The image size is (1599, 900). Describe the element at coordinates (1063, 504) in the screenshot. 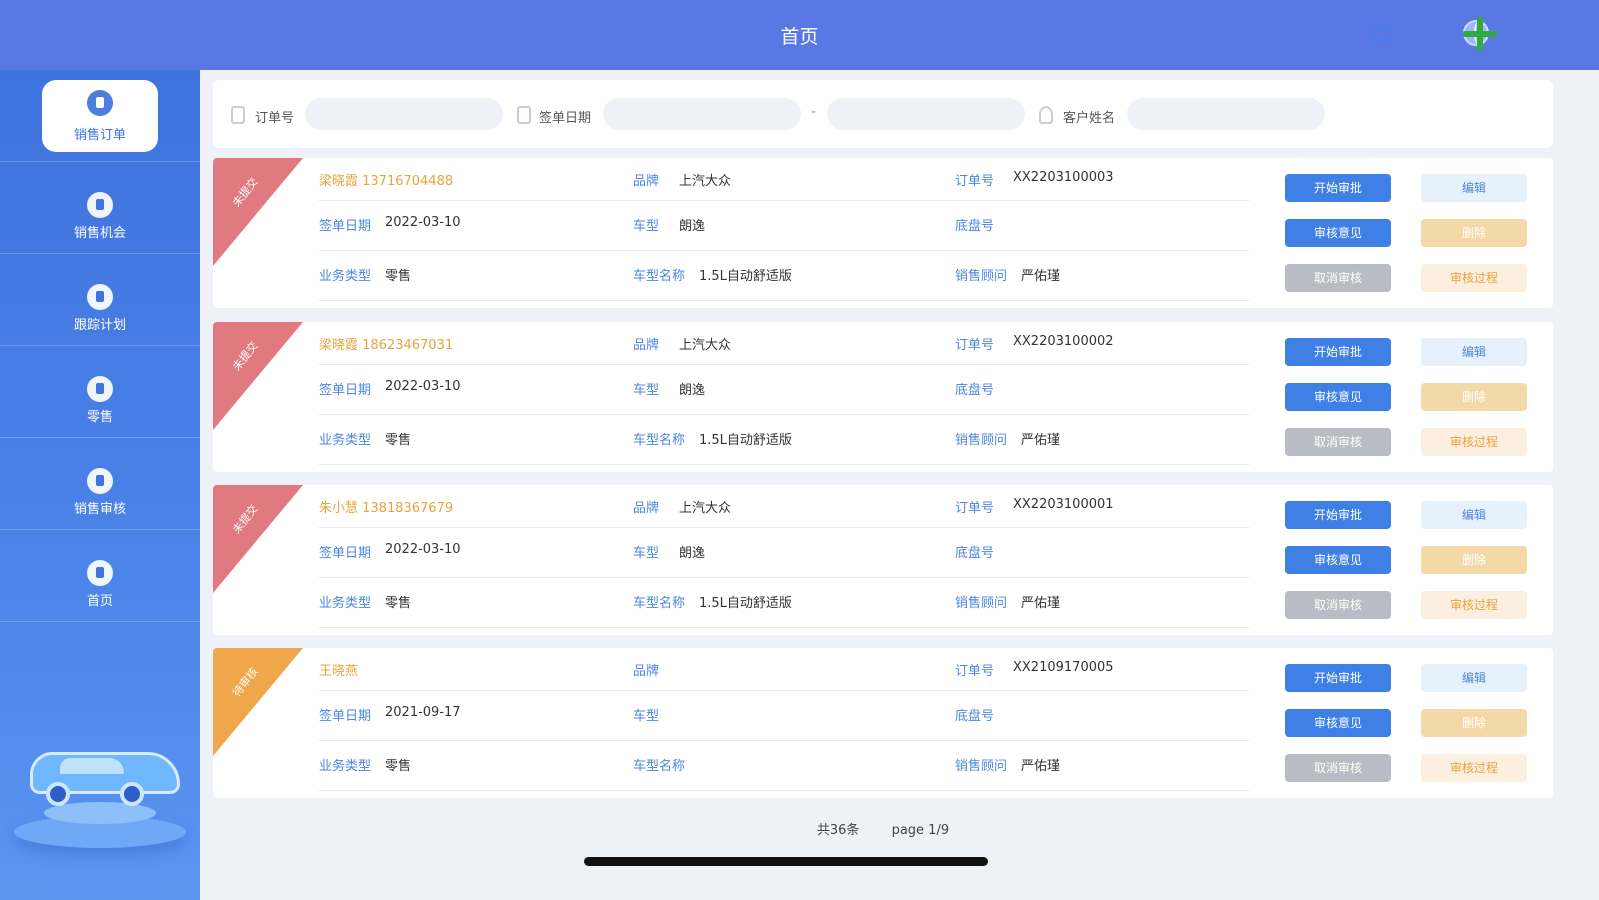

I see `order-no-value: XX2203100001` at that location.